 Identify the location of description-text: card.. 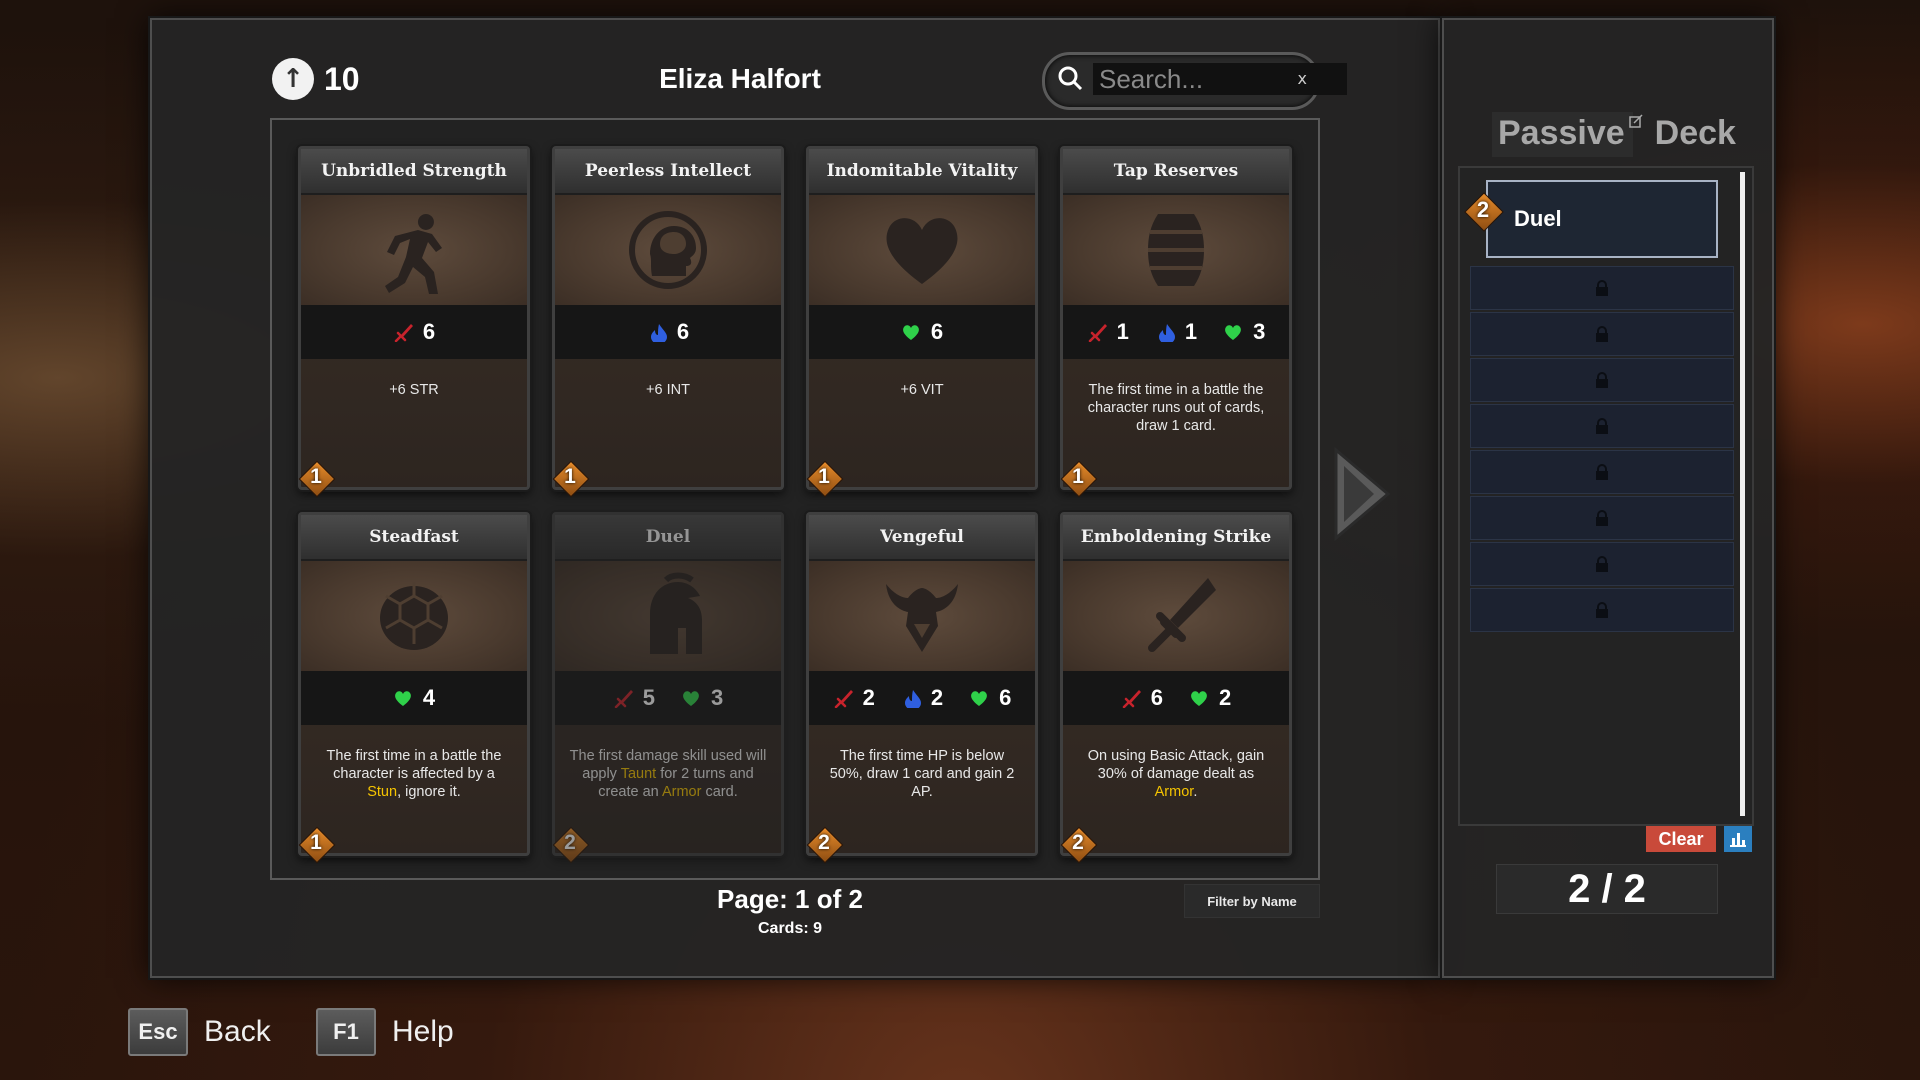
(719, 792).